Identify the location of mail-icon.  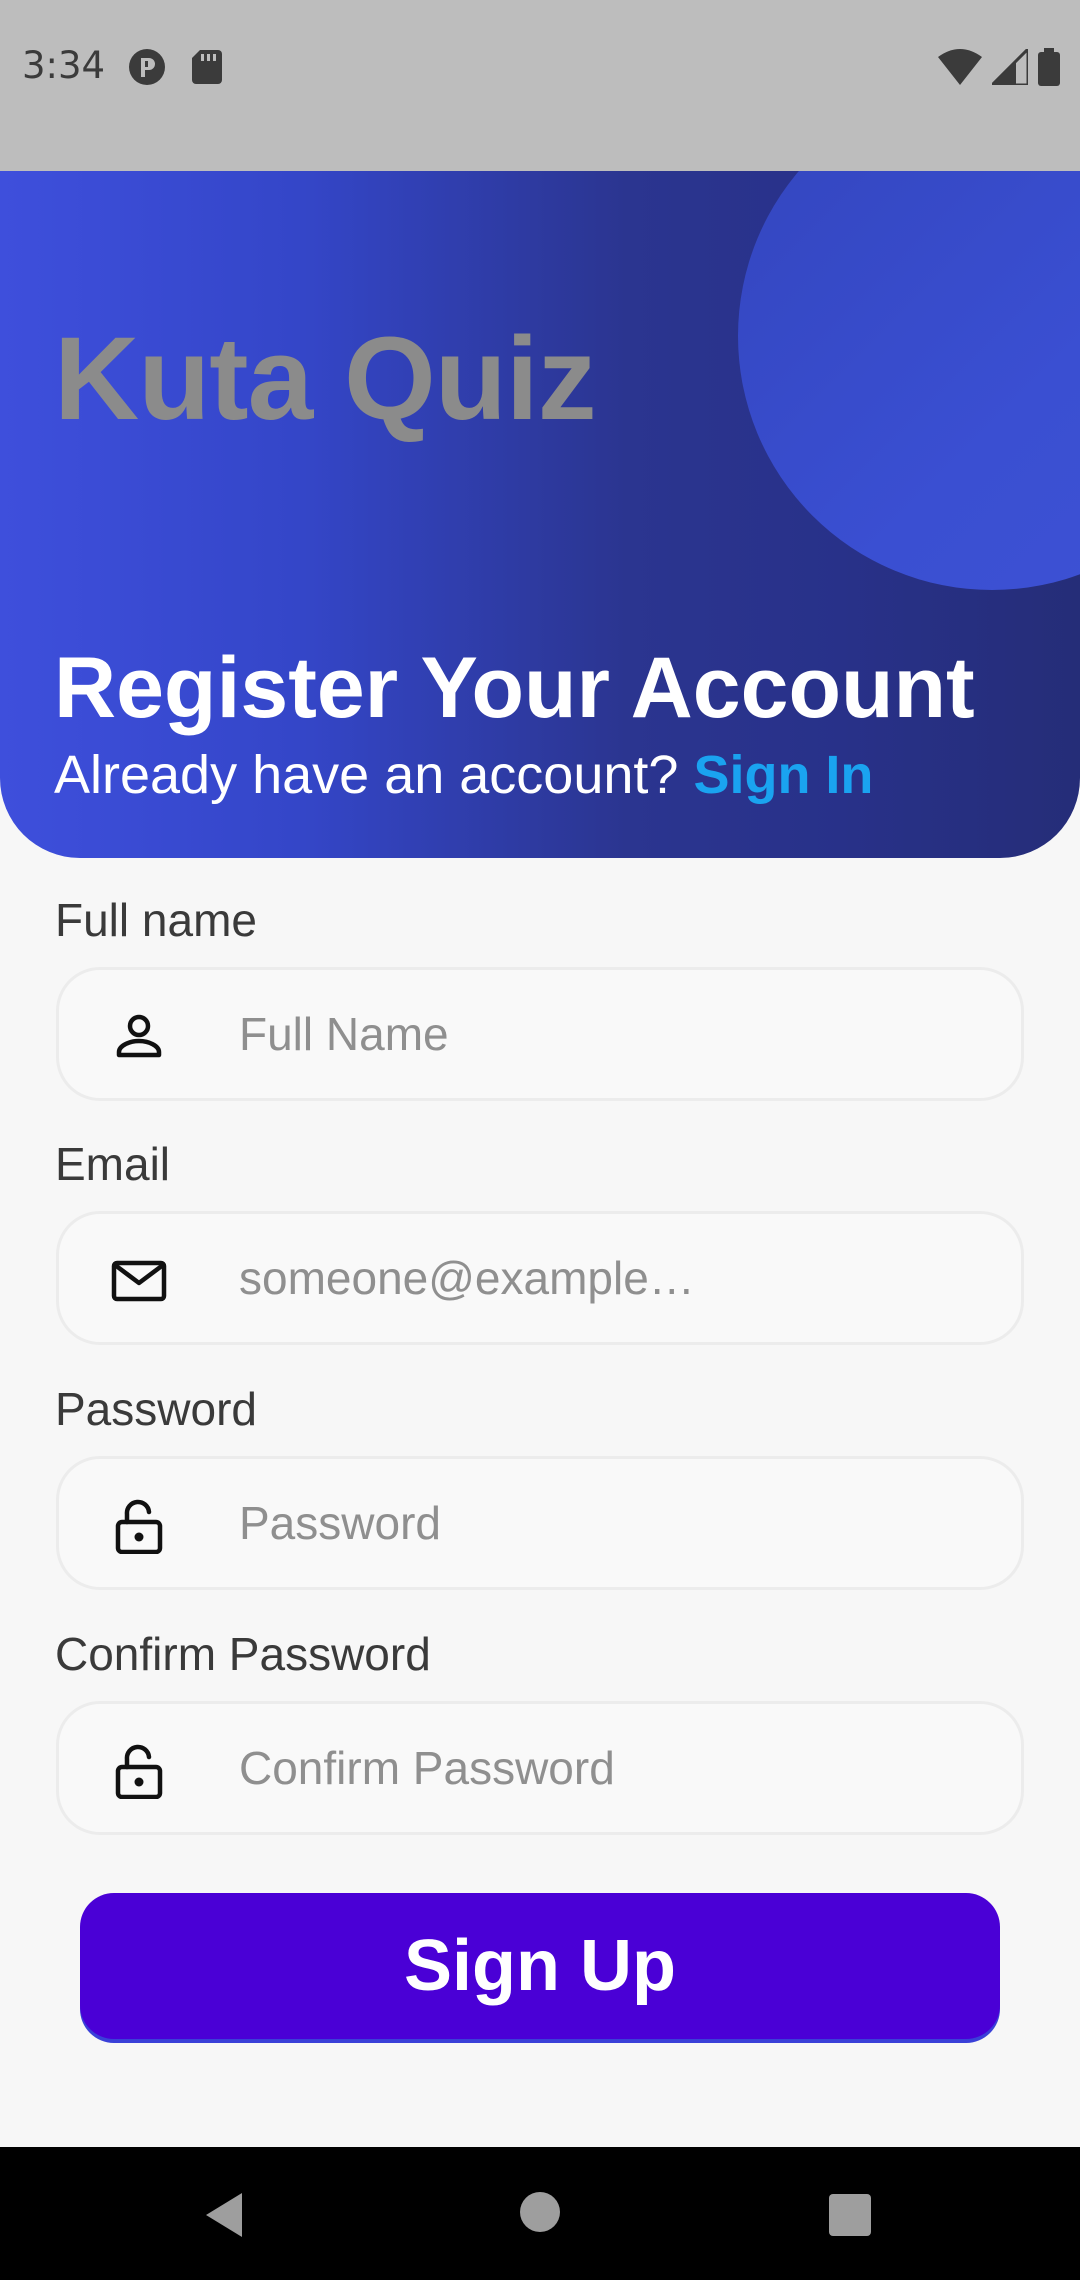
(139, 1281).